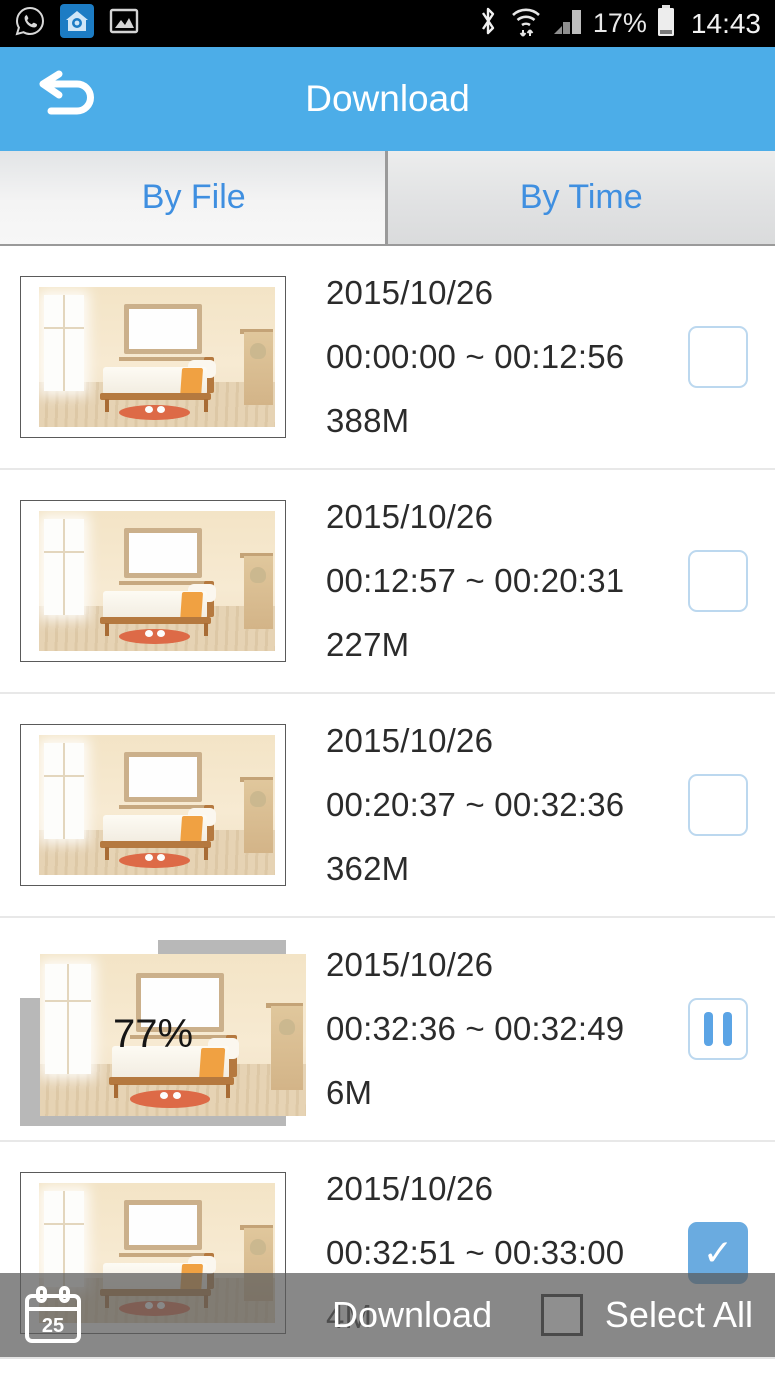 The image size is (775, 1377). What do you see at coordinates (475, 1252) in the screenshot?
I see `row-time-range: 00:32:51 ~ 00:33:00` at bounding box center [475, 1252].